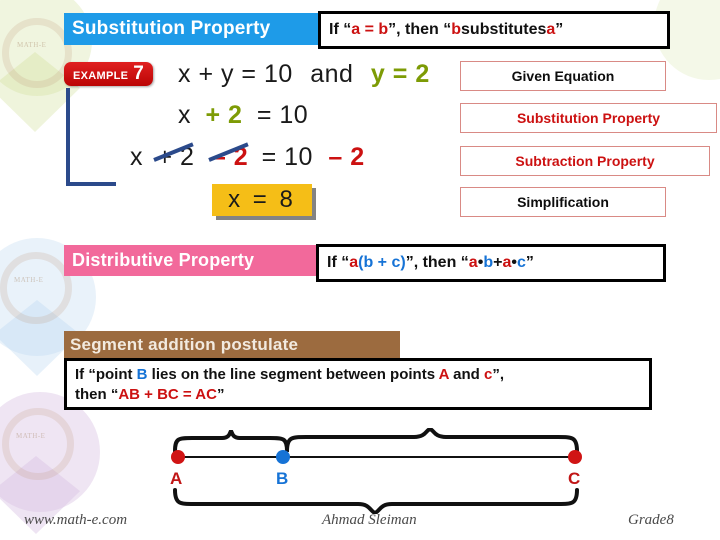 The height and width of the screenshot is (540, 720). I want to click on example-badge-label: EXAMPLE, so click(101, 76).